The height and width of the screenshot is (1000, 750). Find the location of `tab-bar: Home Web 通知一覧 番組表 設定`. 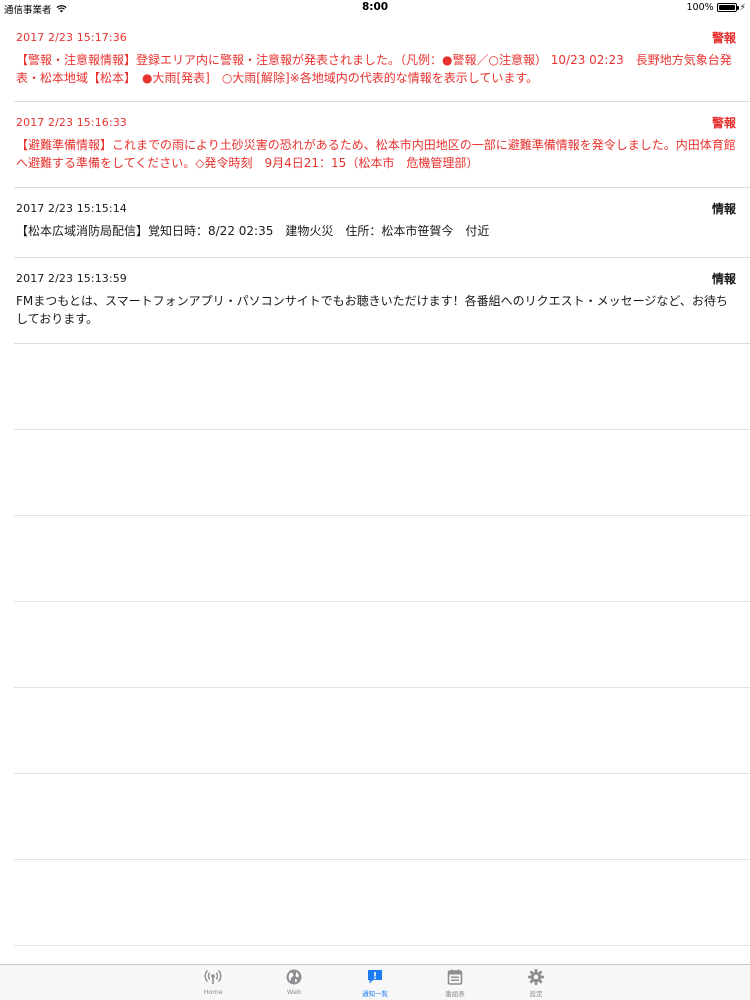

tab-bar: Home Web 通知一覧 番組表 設定 is located at coordinates (375, 982).